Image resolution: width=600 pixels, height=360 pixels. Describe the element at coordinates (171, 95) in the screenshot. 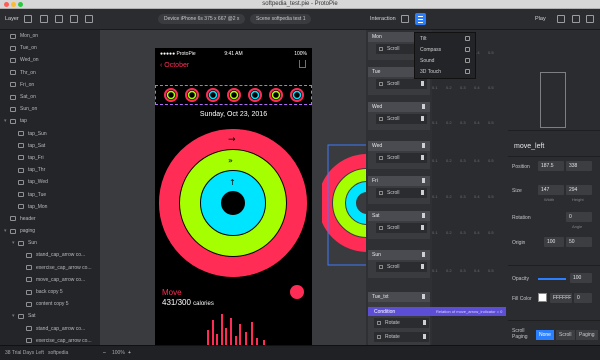

I see `day-ring-mon` at that location.